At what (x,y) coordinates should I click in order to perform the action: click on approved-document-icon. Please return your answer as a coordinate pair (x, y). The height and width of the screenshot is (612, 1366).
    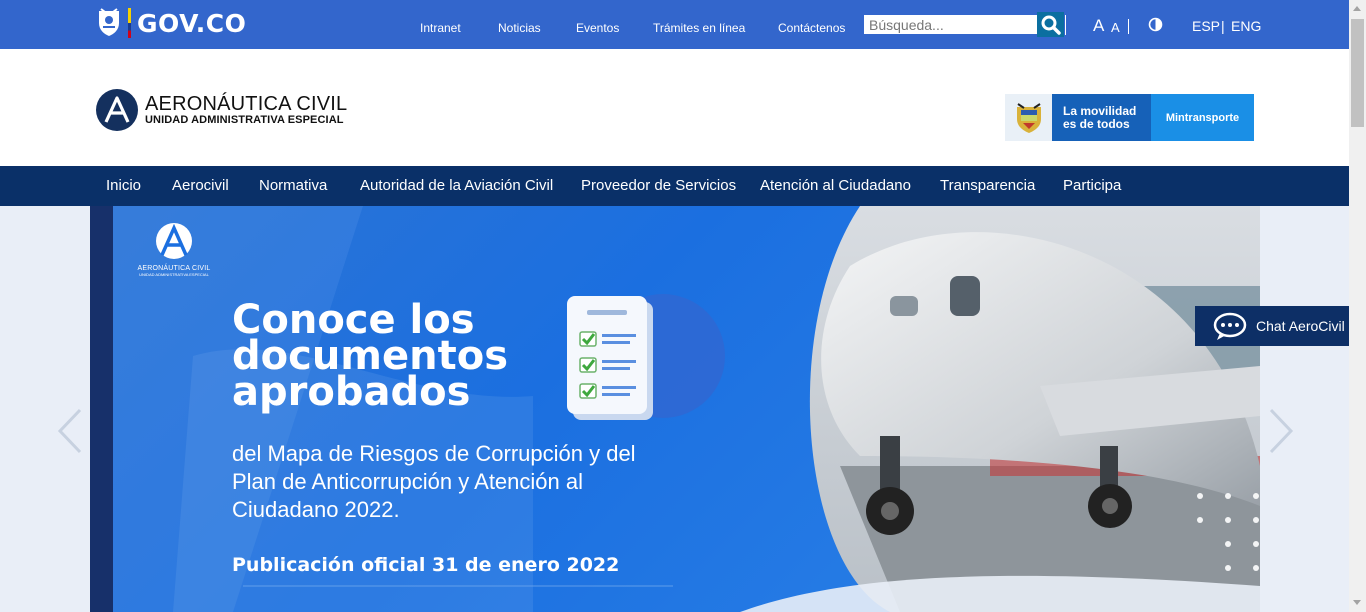
    Looking at the image, I should click on (610, 358).